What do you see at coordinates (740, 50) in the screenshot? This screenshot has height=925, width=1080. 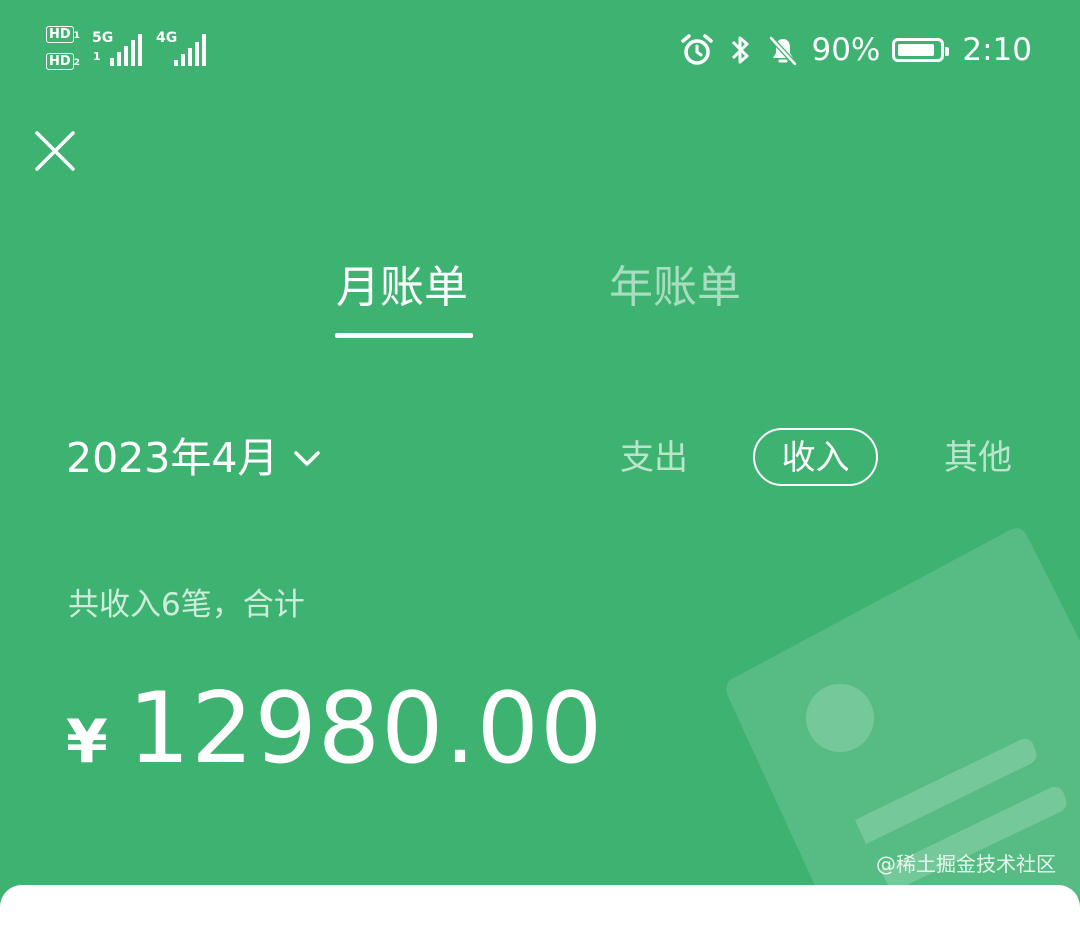 I see `bluetooth-icon` at bounding box center [740, 50].